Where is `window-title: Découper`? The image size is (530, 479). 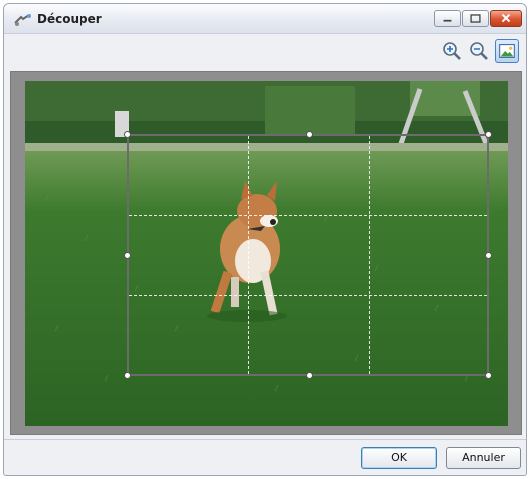 window-title: Découper is located at coordinates (69, 19).